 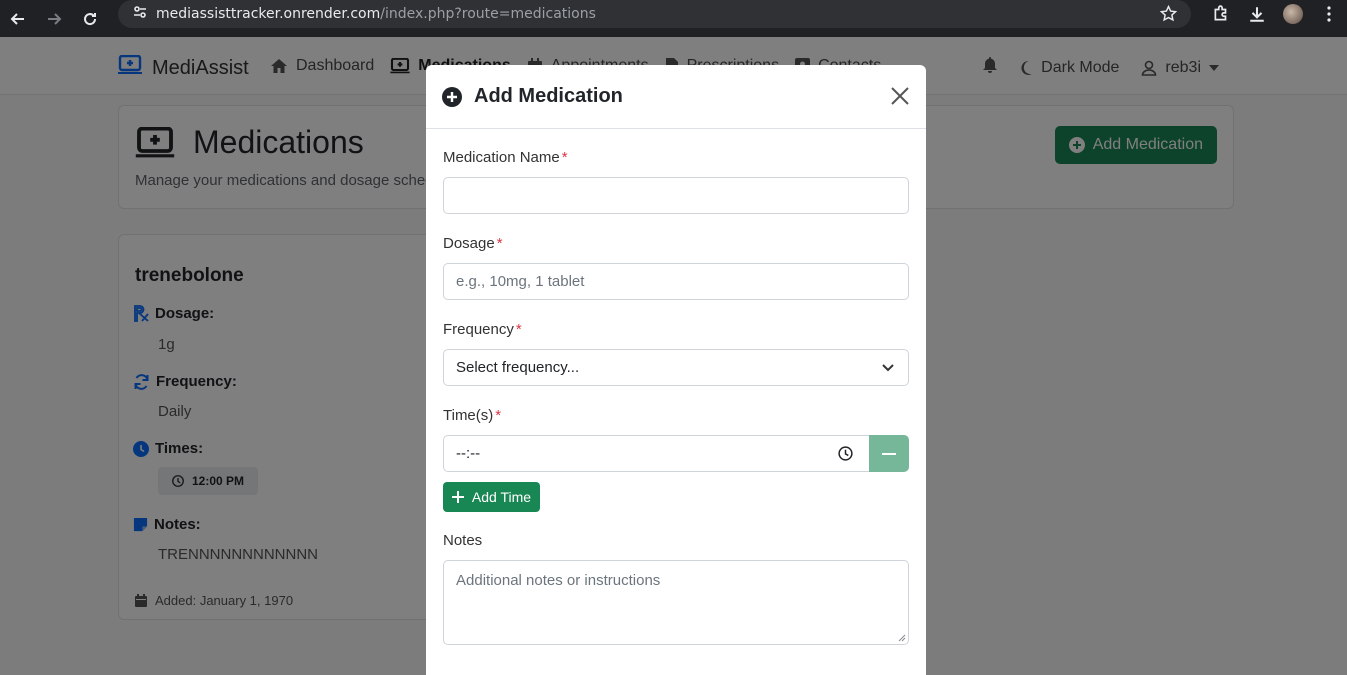 What do you see at coordinates (1329, 14) in the screenshot?
I see `more-menu-icon` at bounding box center [1329, 14].